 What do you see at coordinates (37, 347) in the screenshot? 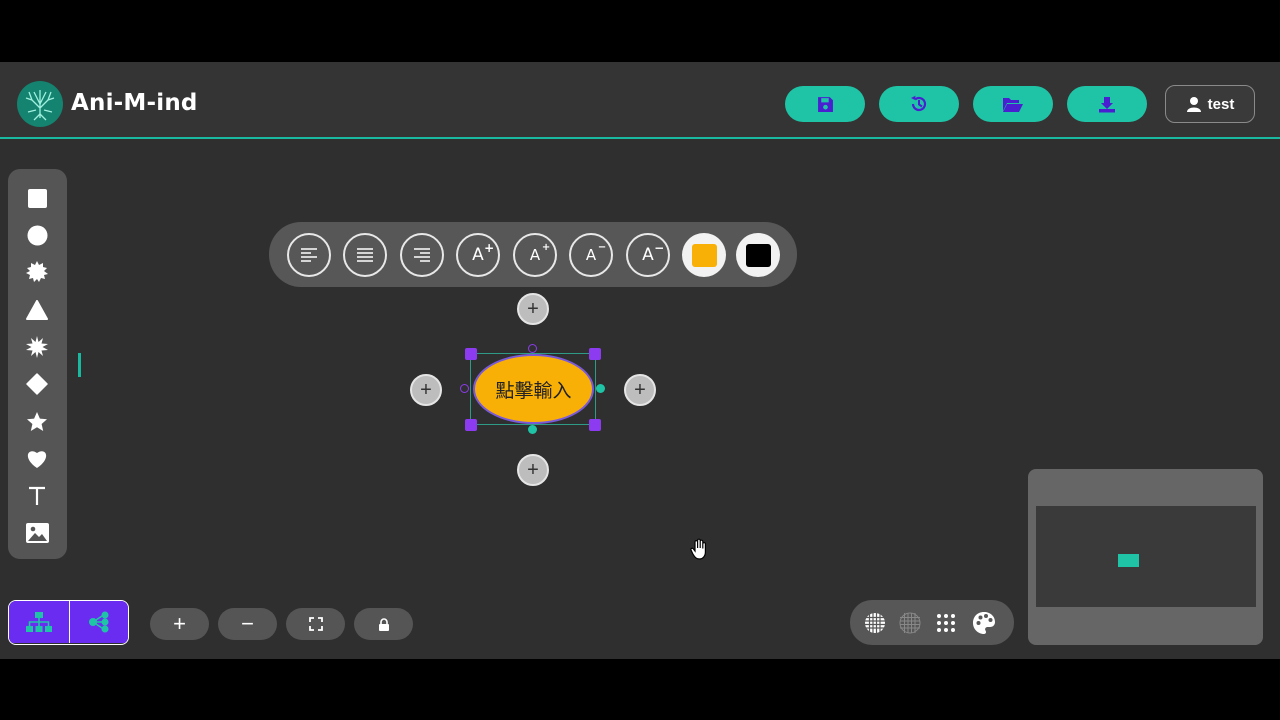
I see `starburst-shape-icon` at bounding box center [37, 347].